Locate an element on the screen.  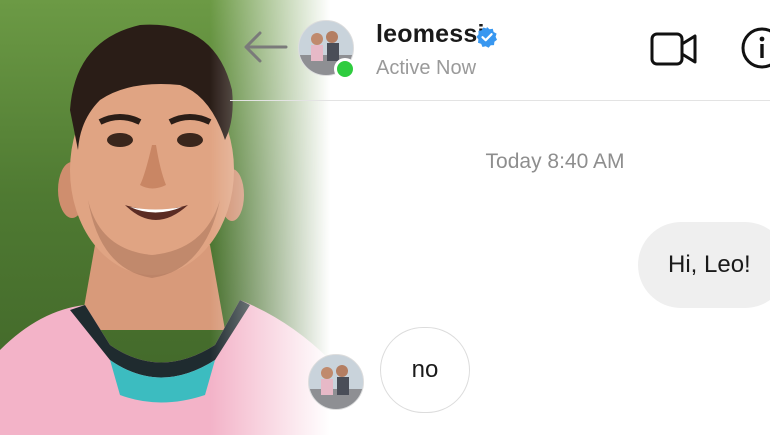
sent-message-bubble: Hi, Leo! is located at coordinates (704, 265).